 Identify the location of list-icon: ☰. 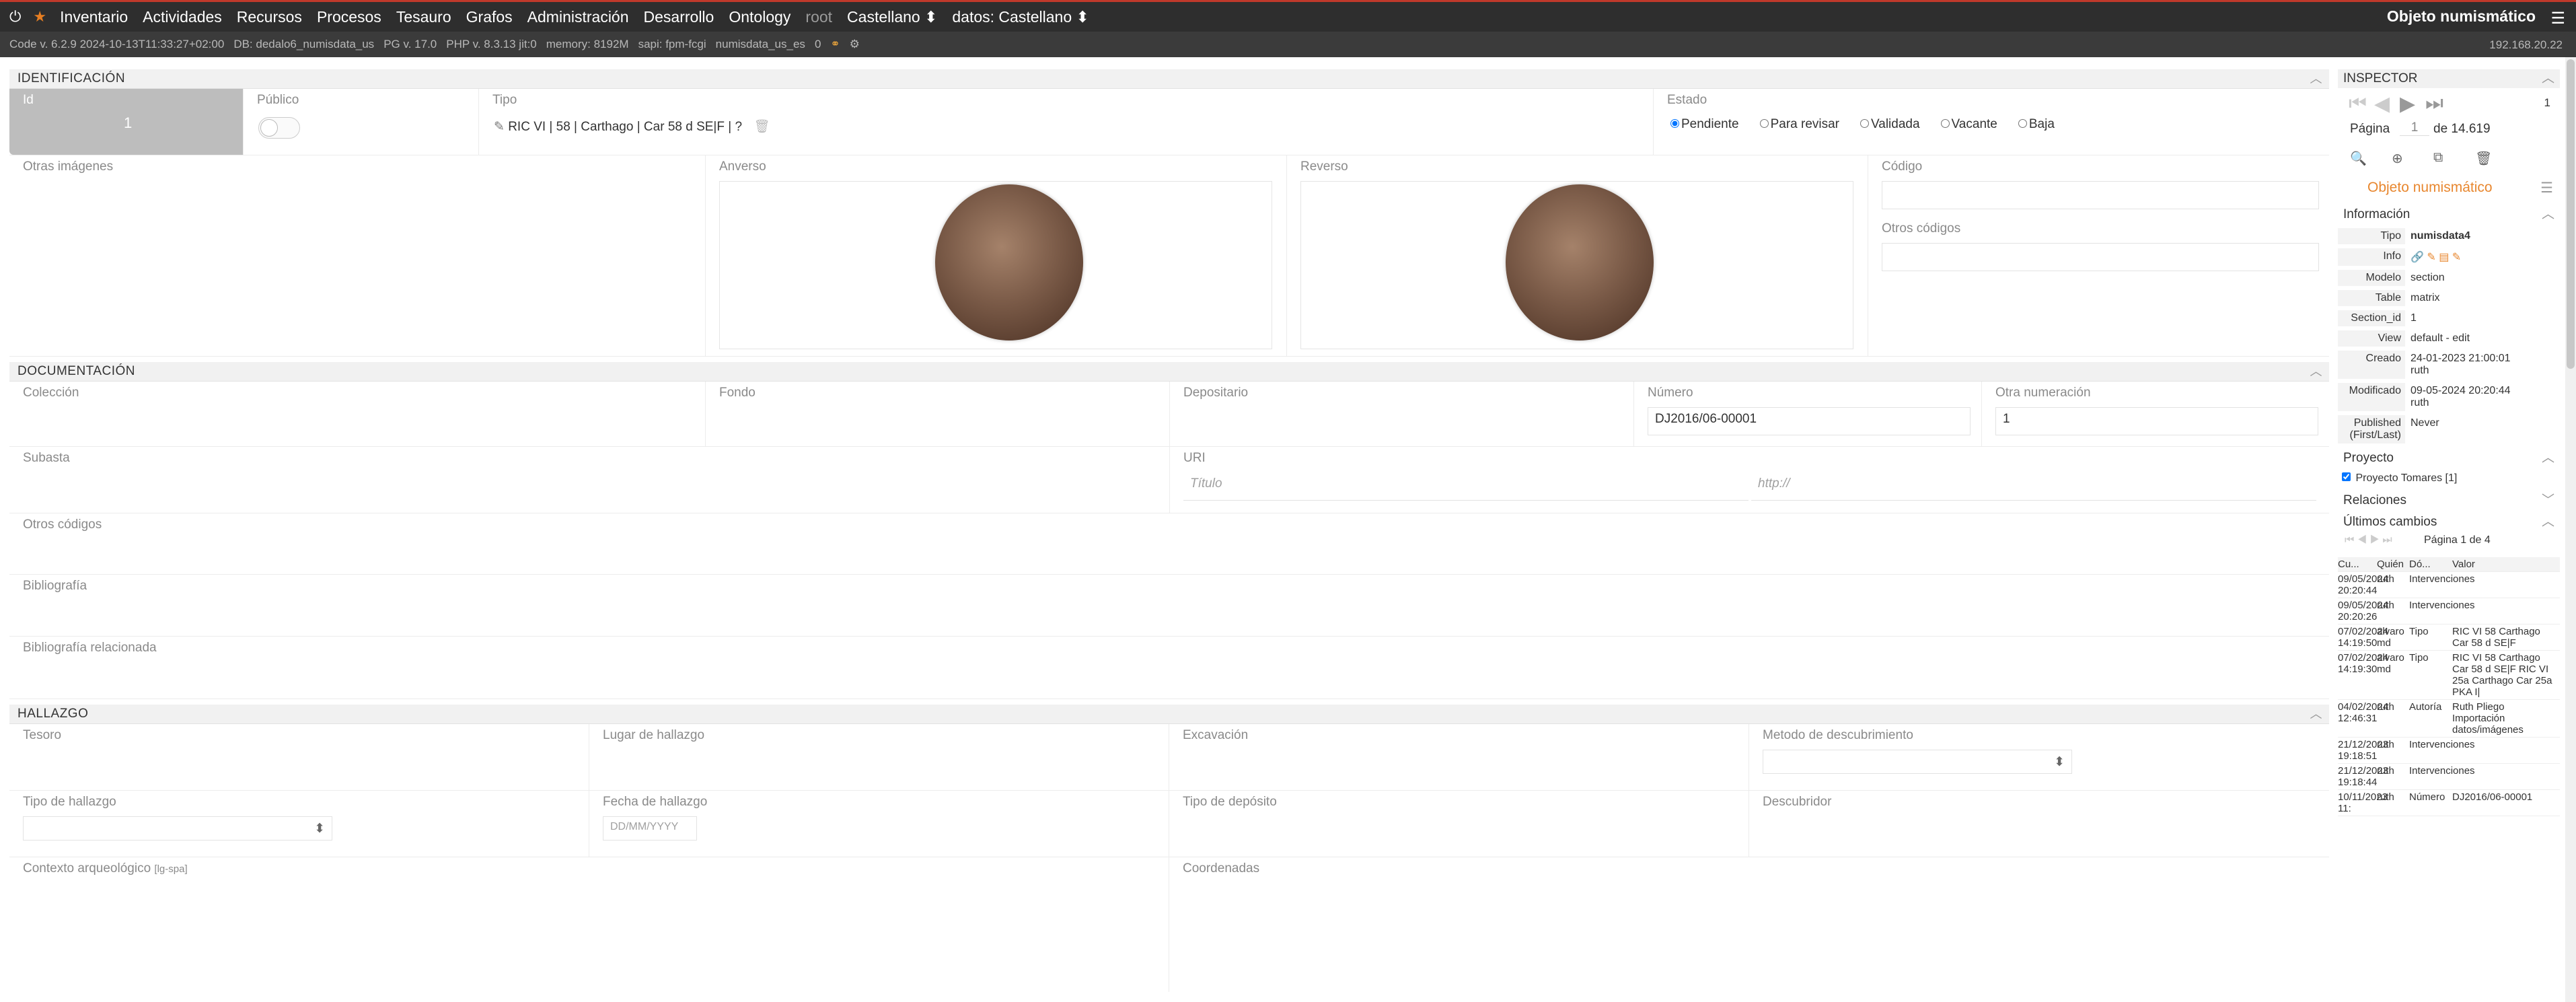
(2546, 188).